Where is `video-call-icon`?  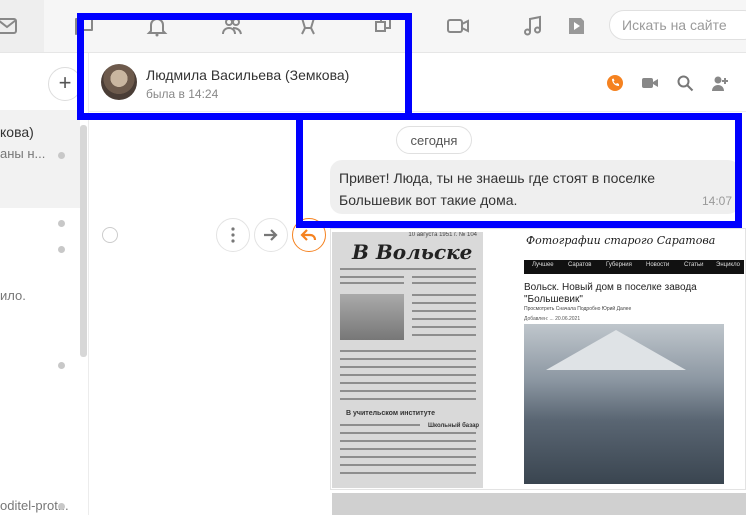 video-call-icon is located at coordinates (650, 83).